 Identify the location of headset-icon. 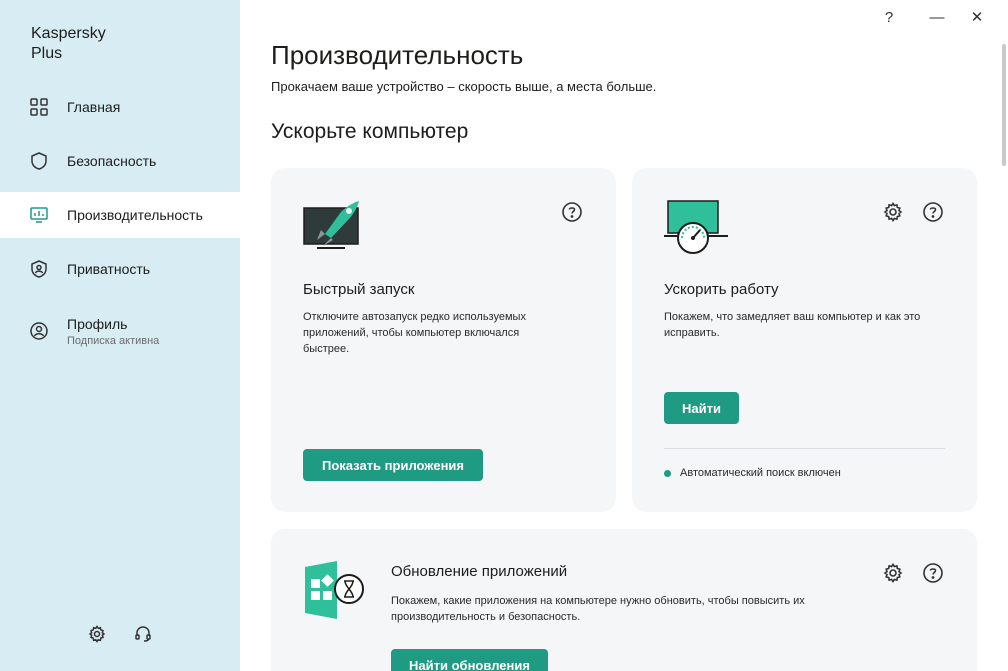
(143, 634).